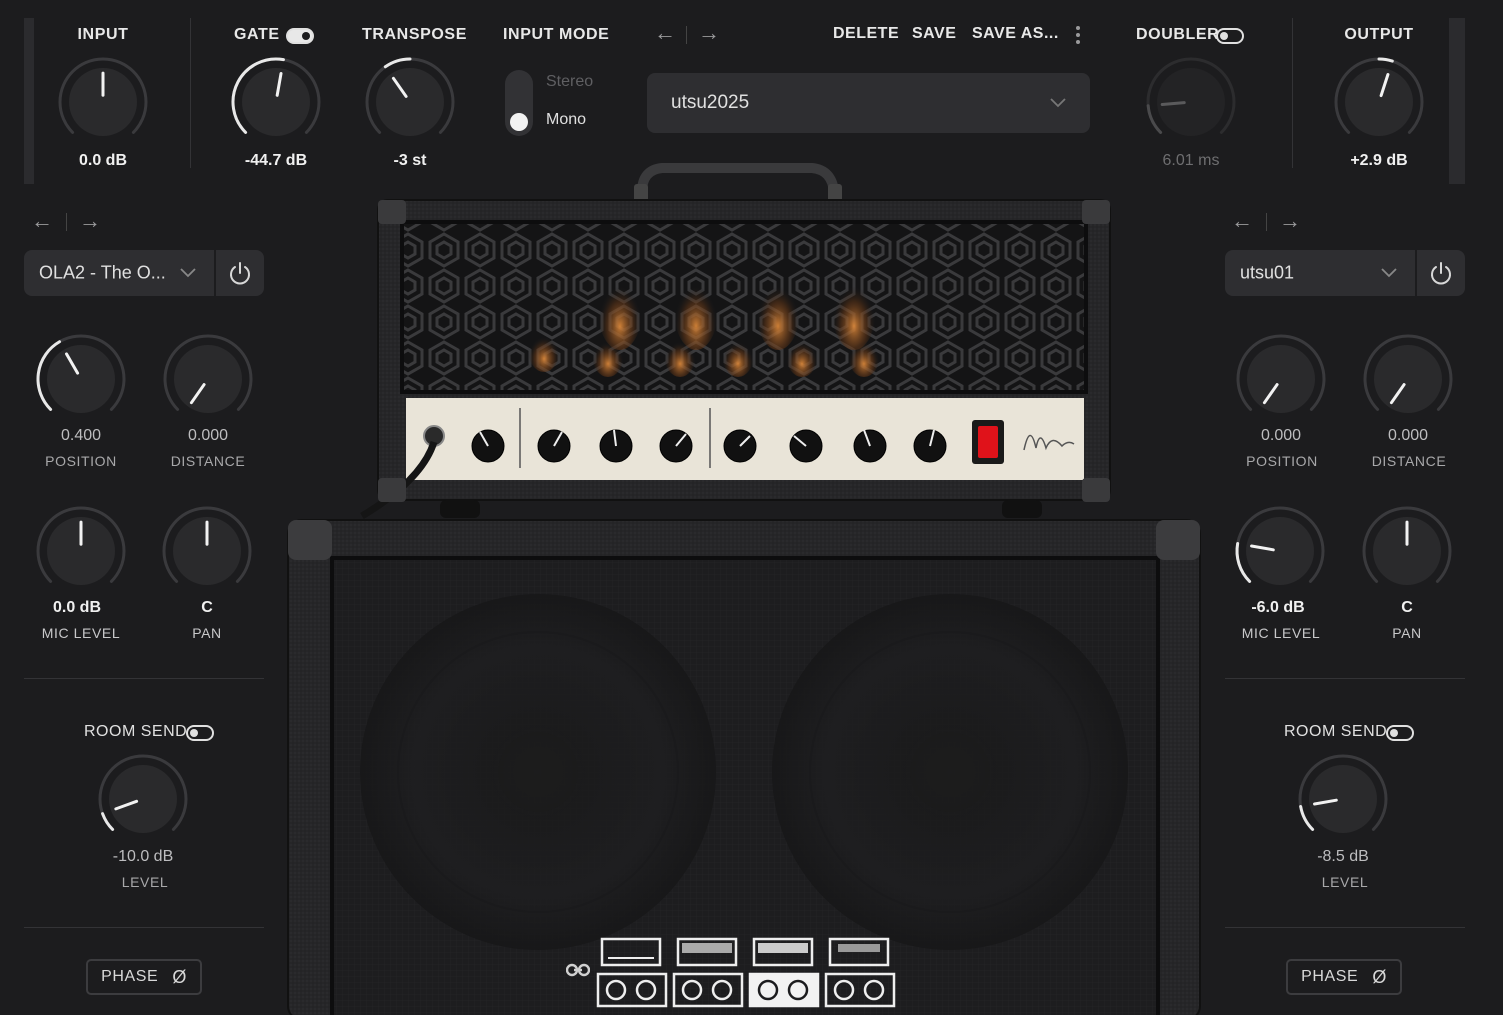 The height and width of the screenshot is (1015, 1503). I want to click on input-mode-stereo: Stereo, so click(569, 82).